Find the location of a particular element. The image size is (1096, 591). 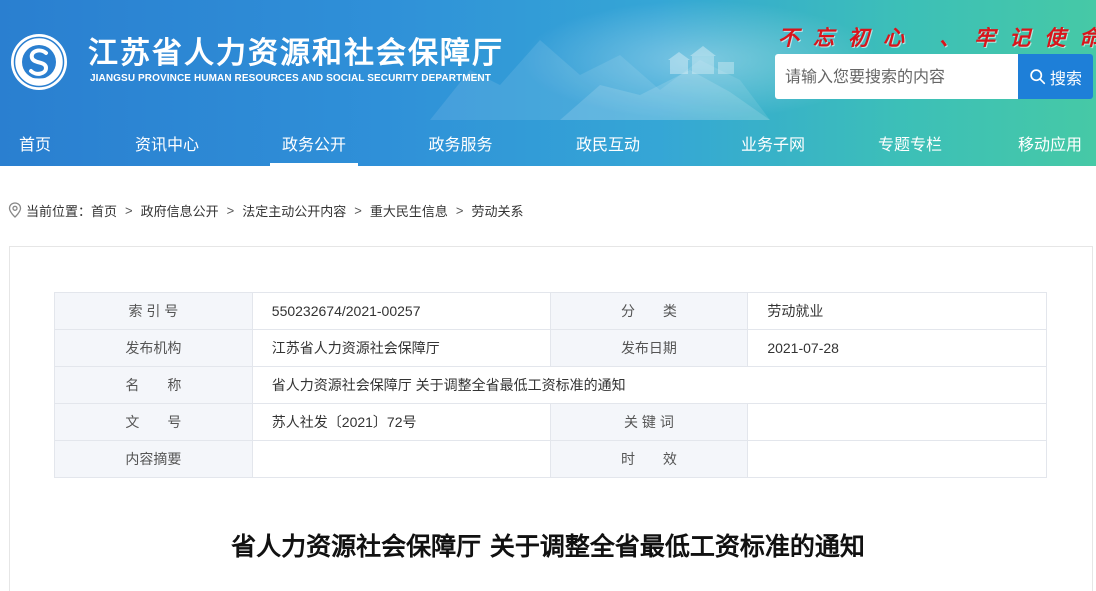

category-label: 分 类 is located at coordinates (649, 311).